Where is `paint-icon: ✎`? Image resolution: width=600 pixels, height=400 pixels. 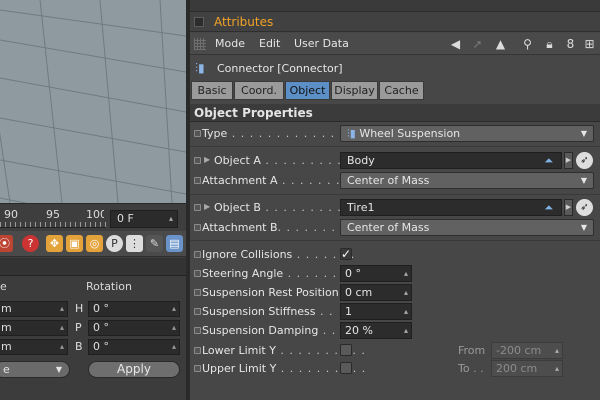
paint-icon: ✎ is located at coordinates (154, 243).